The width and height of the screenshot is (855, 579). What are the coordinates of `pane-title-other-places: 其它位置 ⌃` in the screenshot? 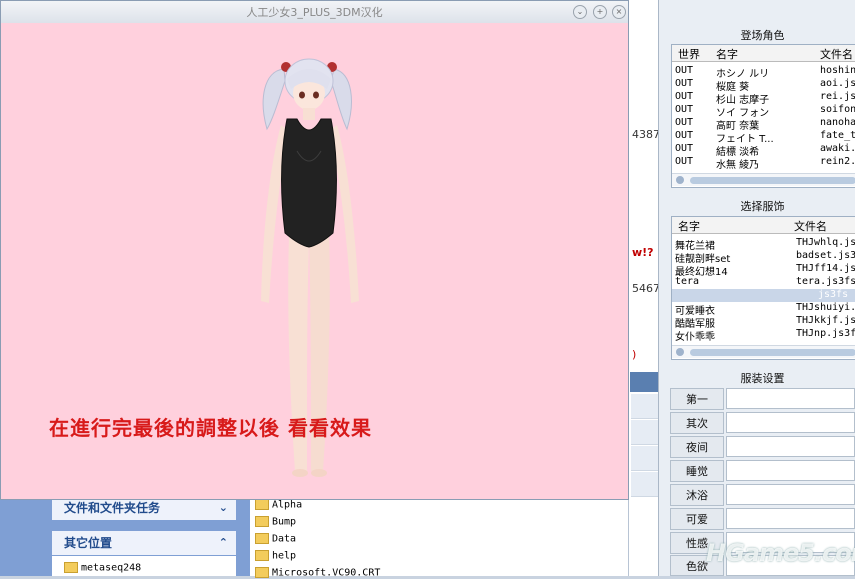 It's located at (144, 543).